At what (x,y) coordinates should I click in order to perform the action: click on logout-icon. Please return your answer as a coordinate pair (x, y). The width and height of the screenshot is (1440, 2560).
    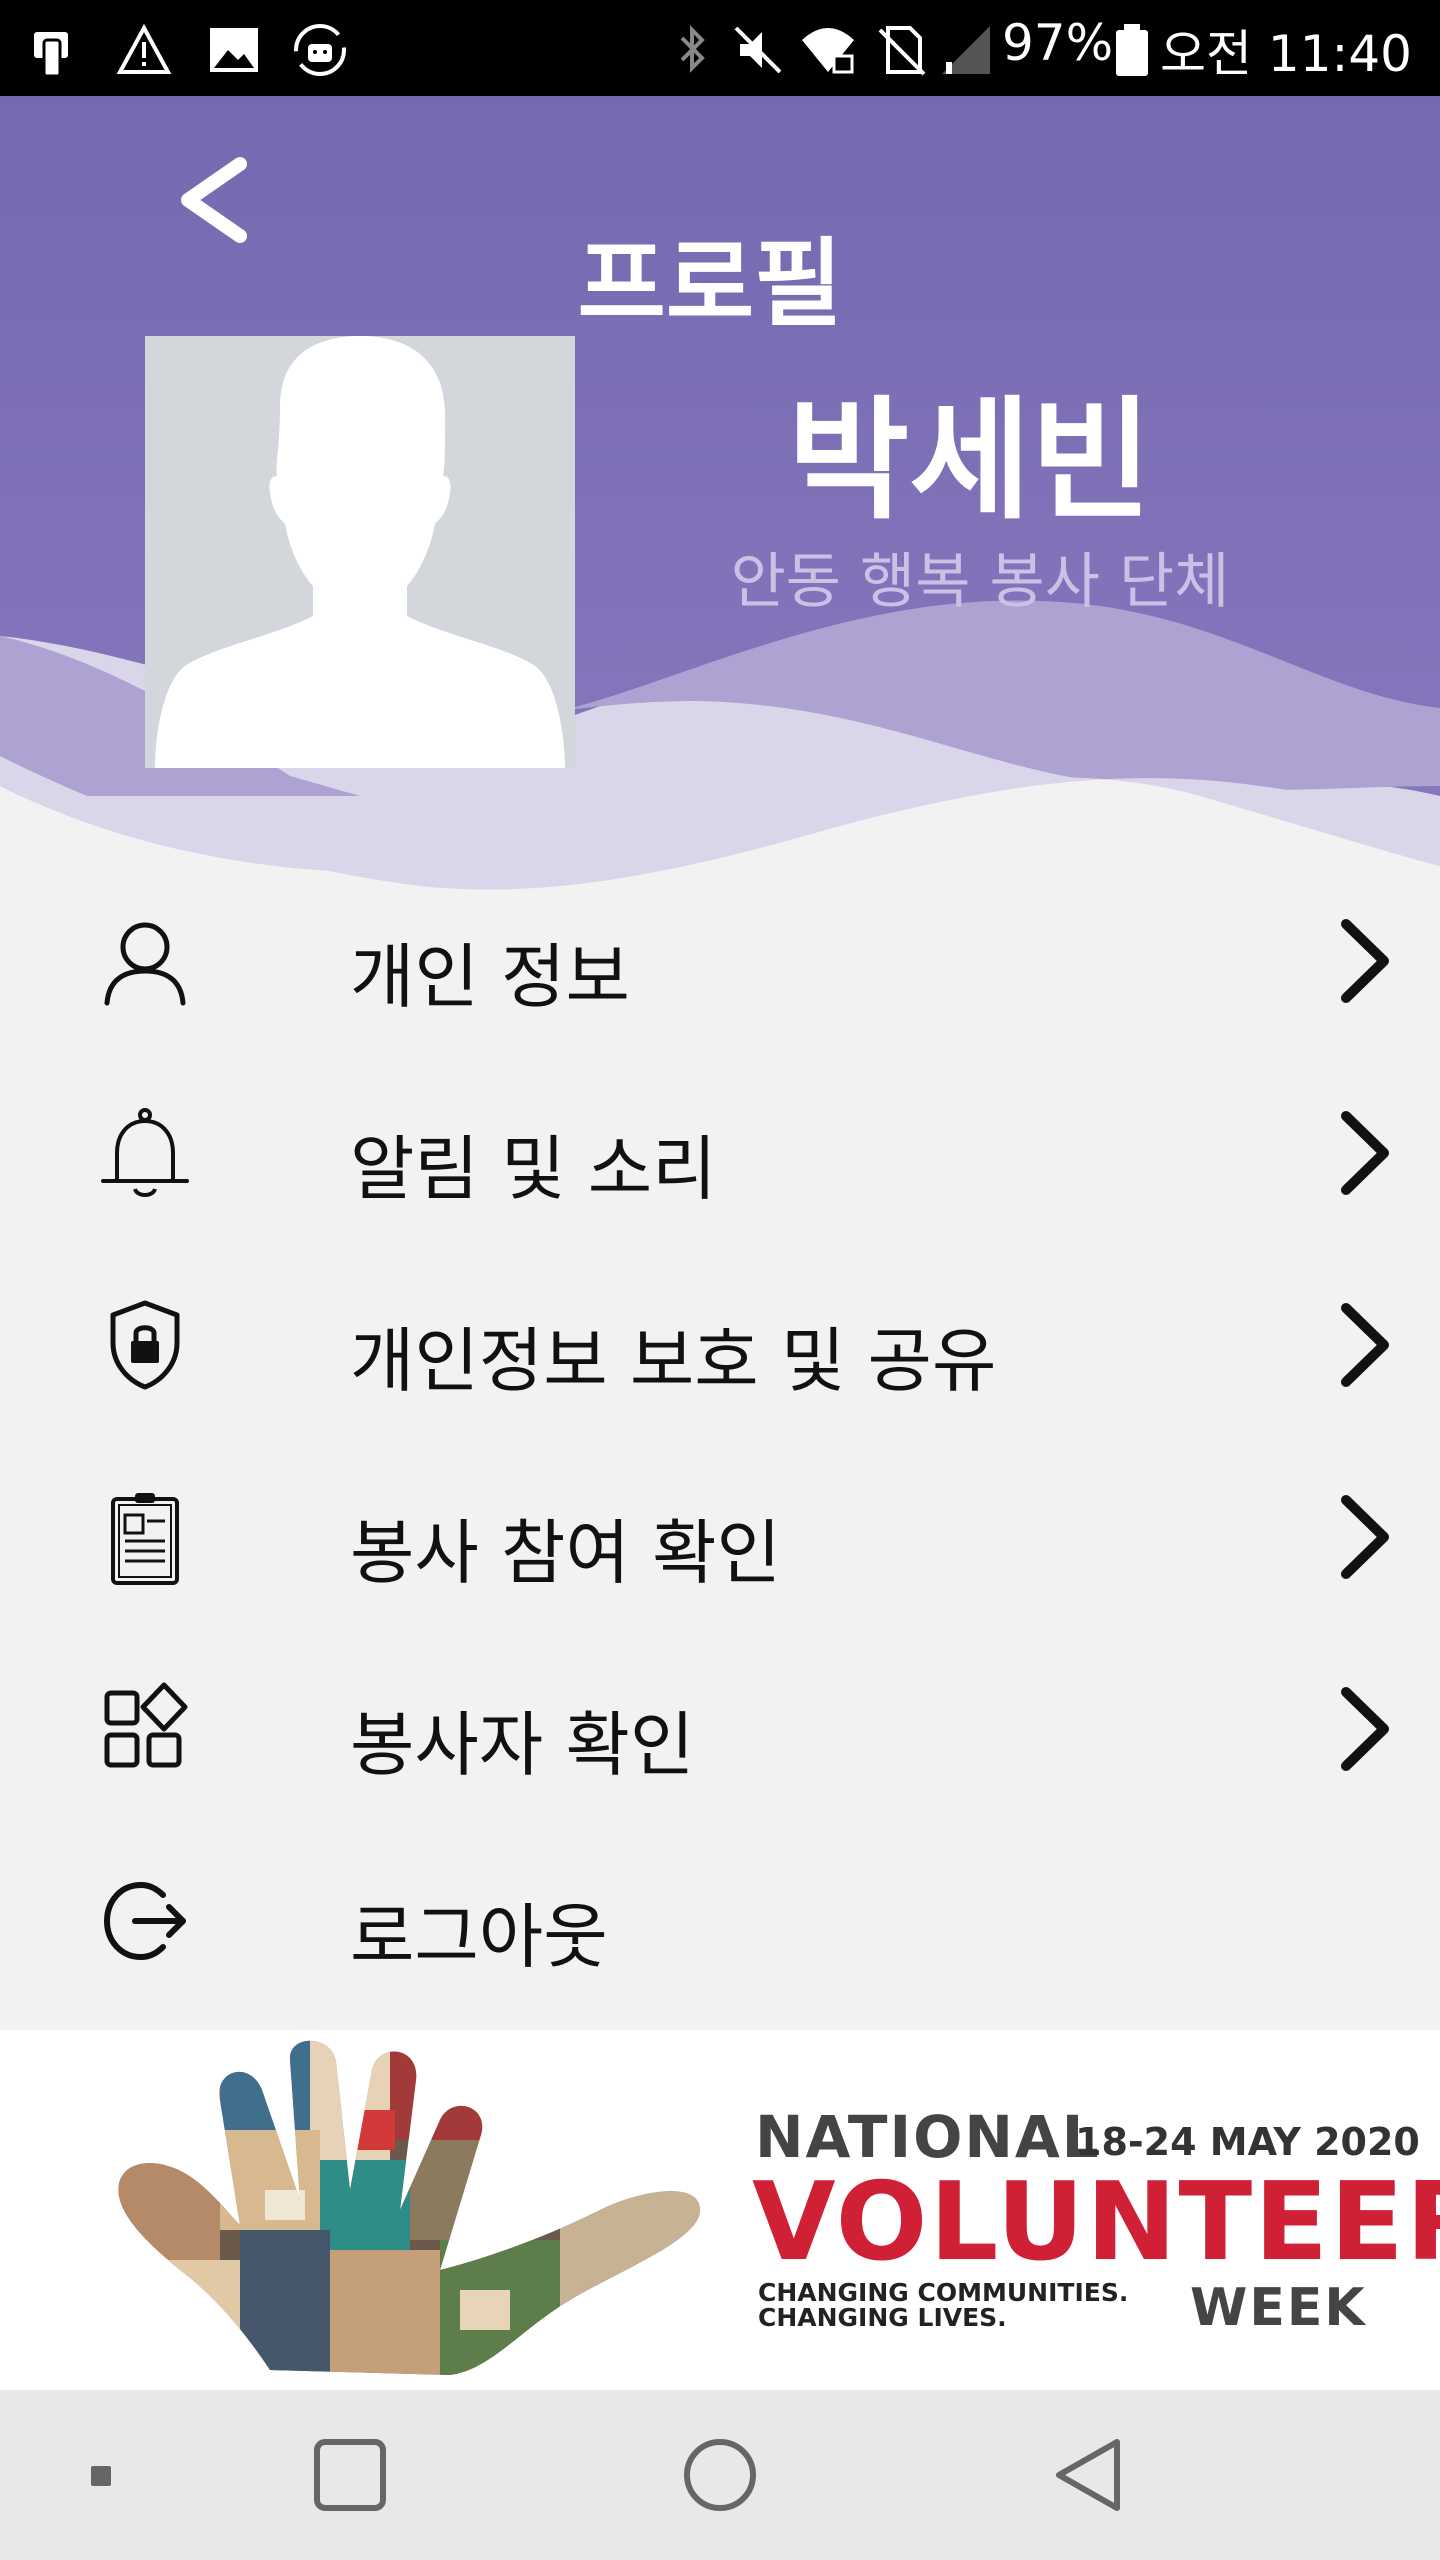
    Looking at the image, I should click on (144, 1921).